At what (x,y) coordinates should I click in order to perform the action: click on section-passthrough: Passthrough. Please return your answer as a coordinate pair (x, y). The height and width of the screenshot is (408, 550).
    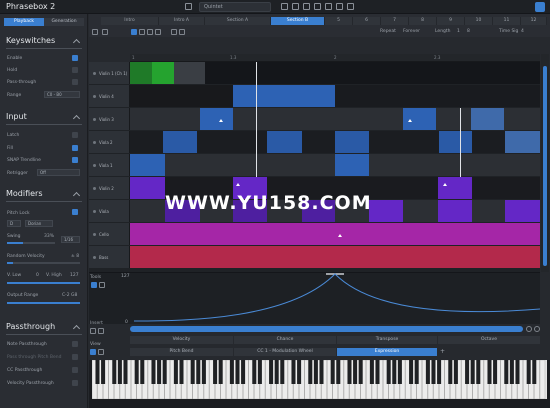
    Looking at the image, I should click on (30, 326).